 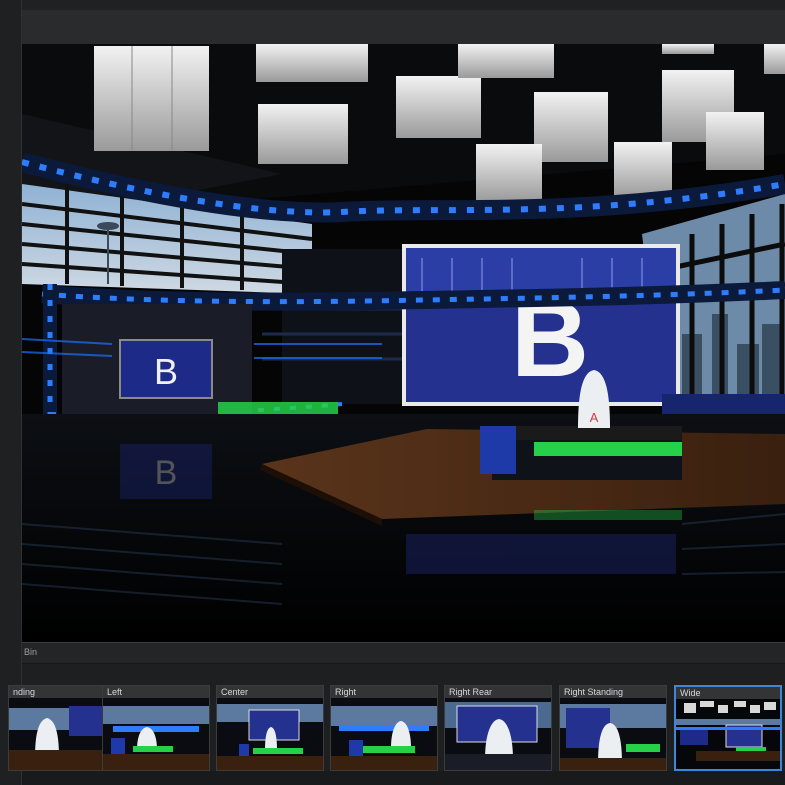 I want to click on bin-footer, so click(x=403, y=778).